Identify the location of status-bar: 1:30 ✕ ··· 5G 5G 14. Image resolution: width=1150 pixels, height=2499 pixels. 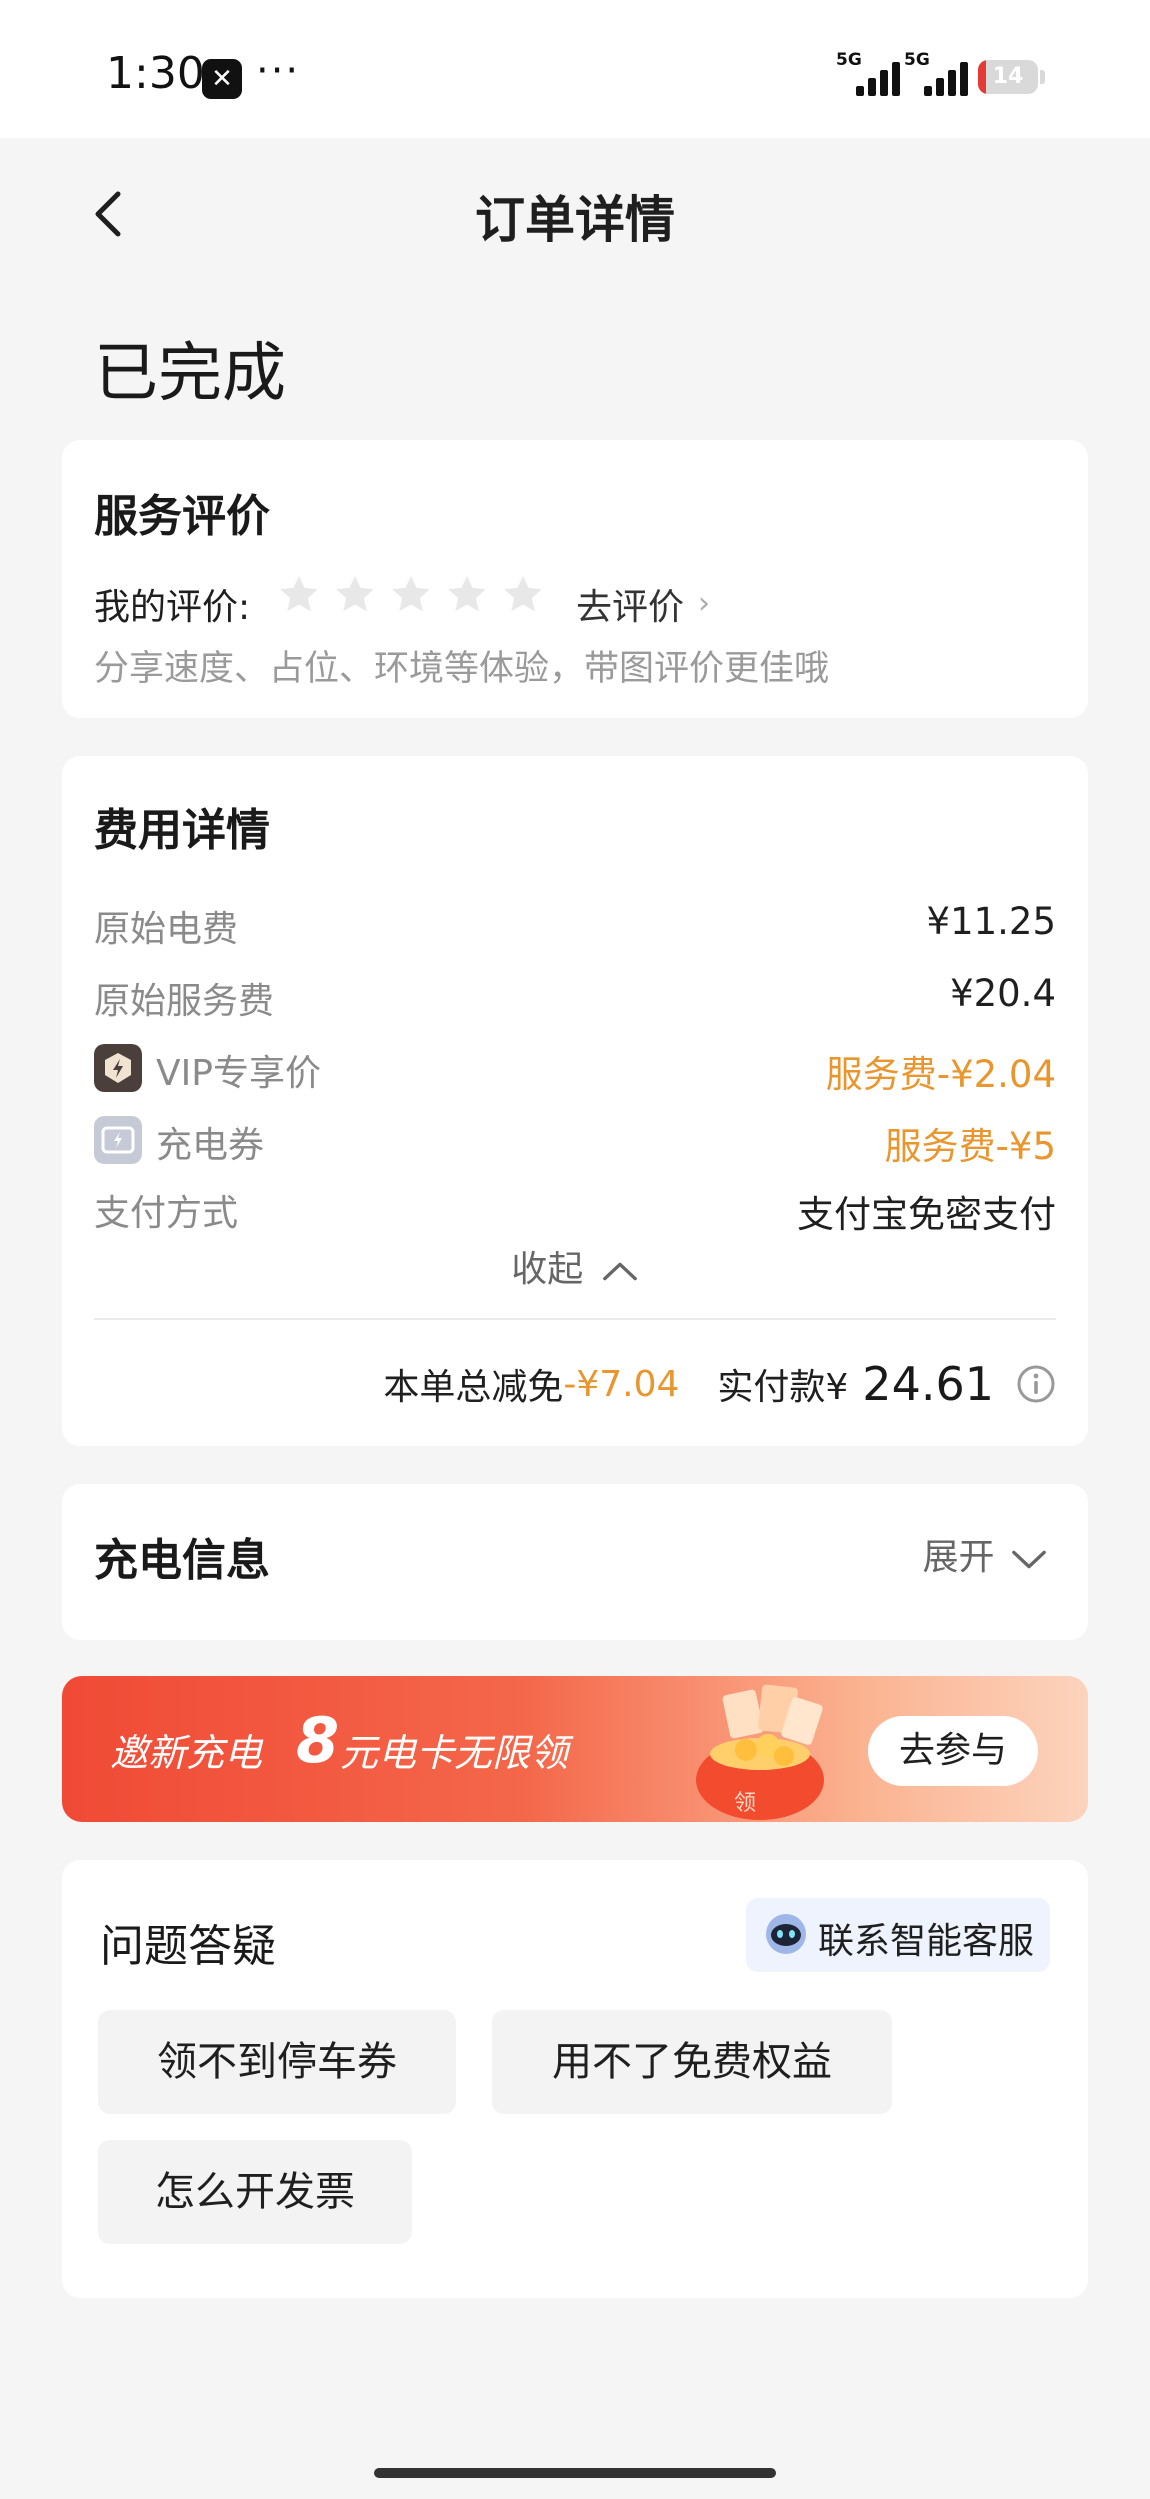
(575, 69).